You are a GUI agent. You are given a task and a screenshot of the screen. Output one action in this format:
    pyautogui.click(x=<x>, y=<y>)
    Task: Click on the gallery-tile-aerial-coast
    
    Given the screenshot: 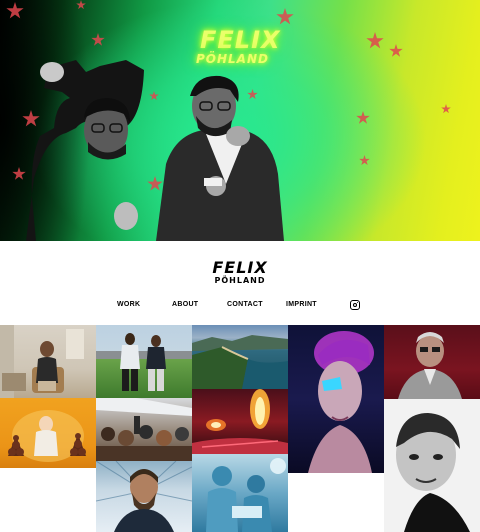 What is the action you would take?
    pyautogui.click(x=240, y=357)
    